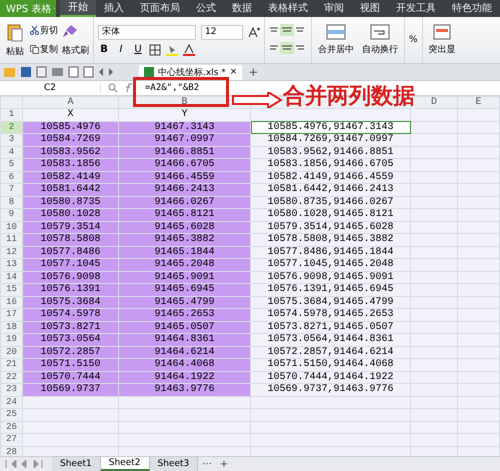  I want to click on row-header: 26, so click(11, 427).